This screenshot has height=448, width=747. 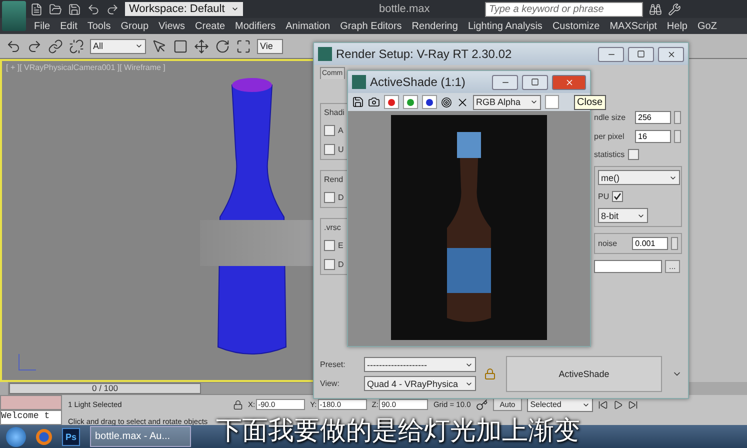 What do you see at coordinates (255, 26) in the screenshot?
I see `menu-item: Modifiers` at bounding box center [255, 26].